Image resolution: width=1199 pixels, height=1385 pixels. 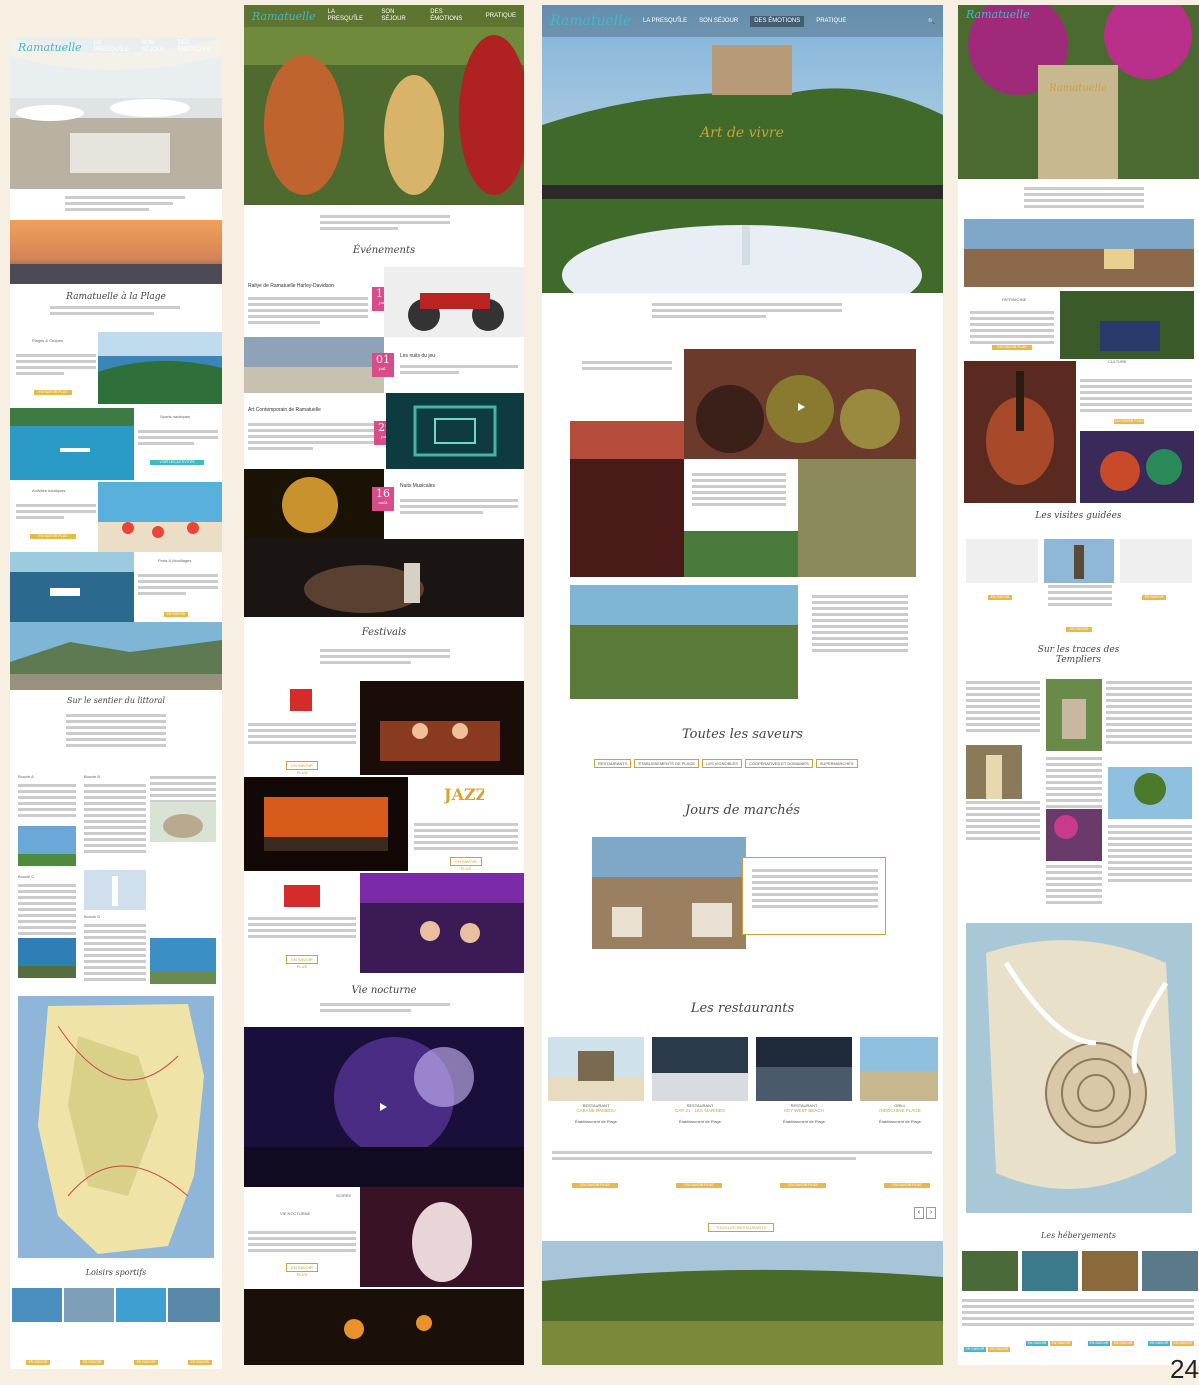 I want to click on purple-concert-image, so click(x=442, y=923).